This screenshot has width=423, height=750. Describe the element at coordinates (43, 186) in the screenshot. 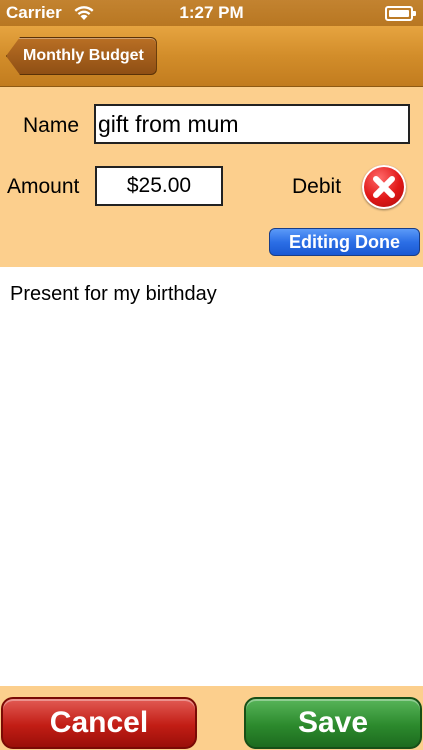

I see `amount-label: Amount` at that location.